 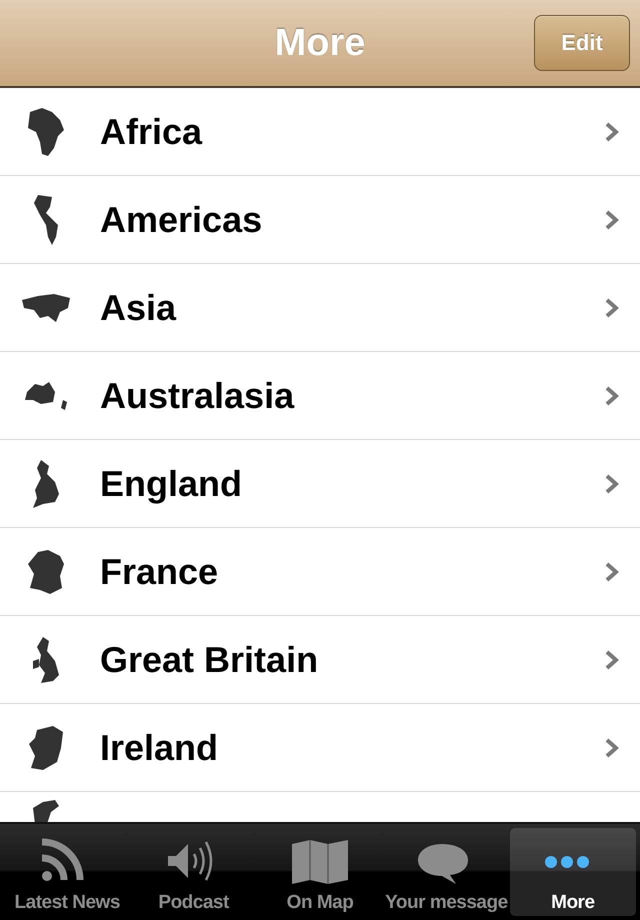 I want to click on list-row: Africa, so click(x=320, y=132).